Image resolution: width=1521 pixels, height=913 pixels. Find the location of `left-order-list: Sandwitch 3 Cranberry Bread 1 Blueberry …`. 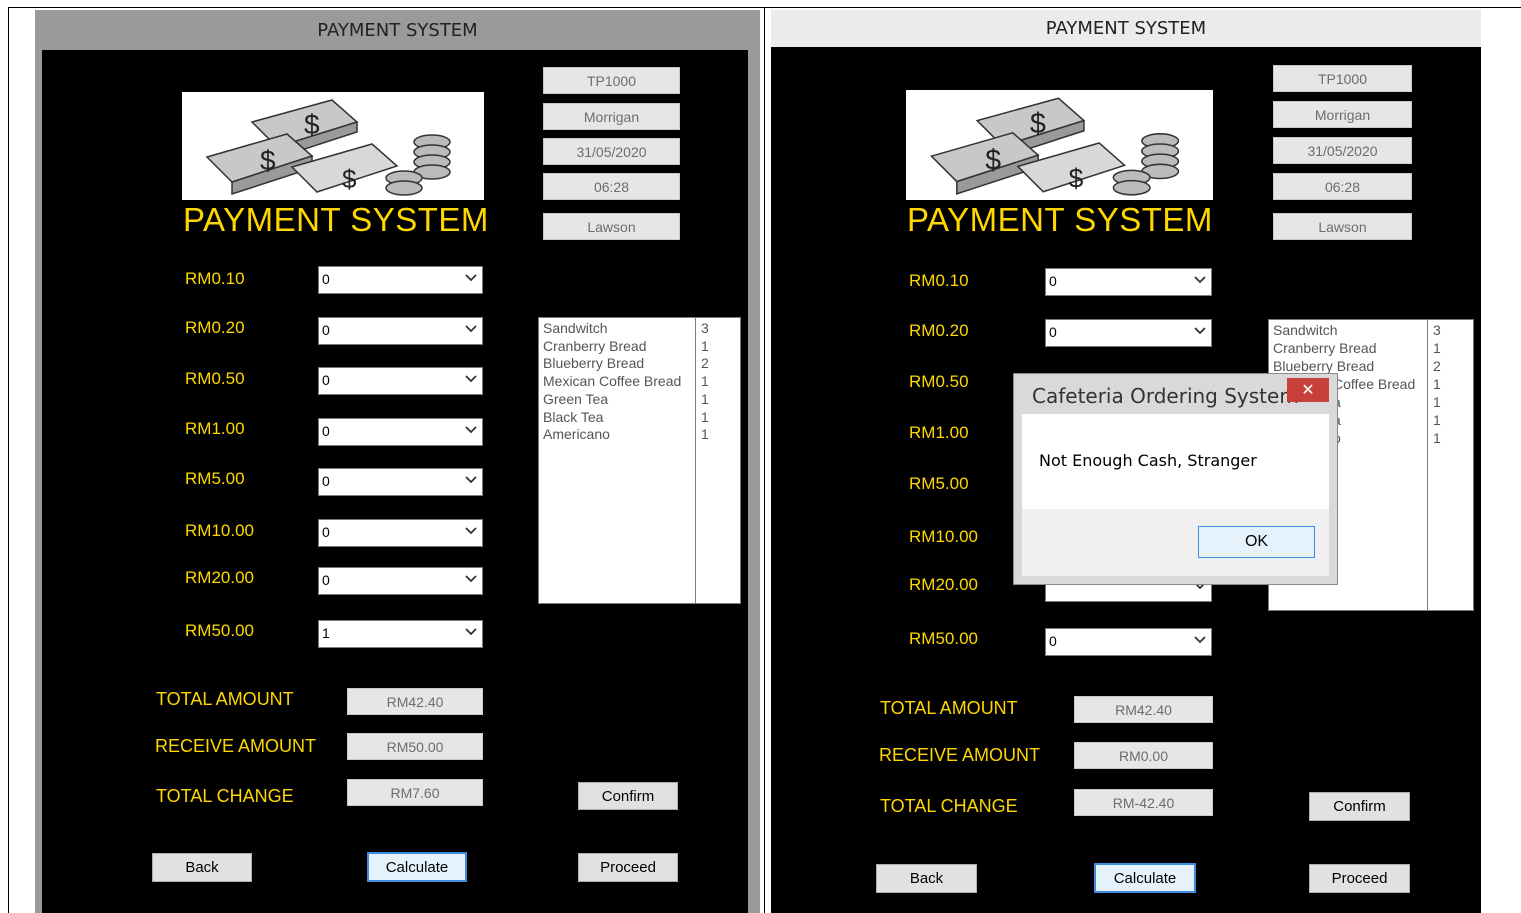

left-order-list: Sandwitch 3 Cranberry Bread 1 Blueberry … is located at coordinates (639, 460).